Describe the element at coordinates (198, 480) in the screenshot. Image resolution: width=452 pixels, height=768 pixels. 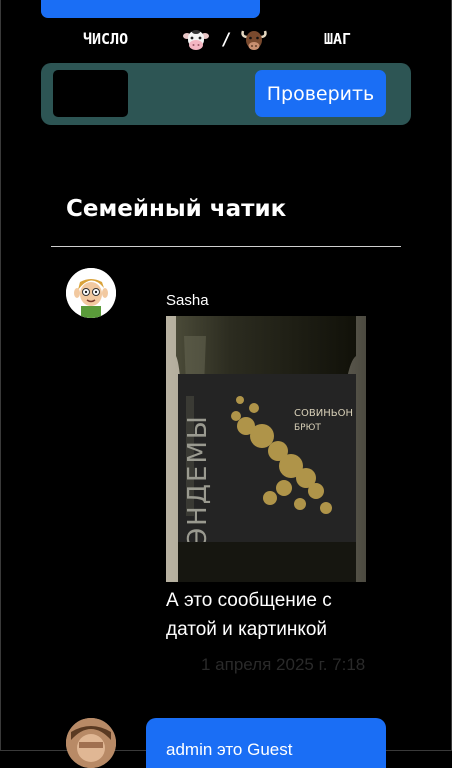
I see `svg-text: ЭНДЕМЫ` at that location.